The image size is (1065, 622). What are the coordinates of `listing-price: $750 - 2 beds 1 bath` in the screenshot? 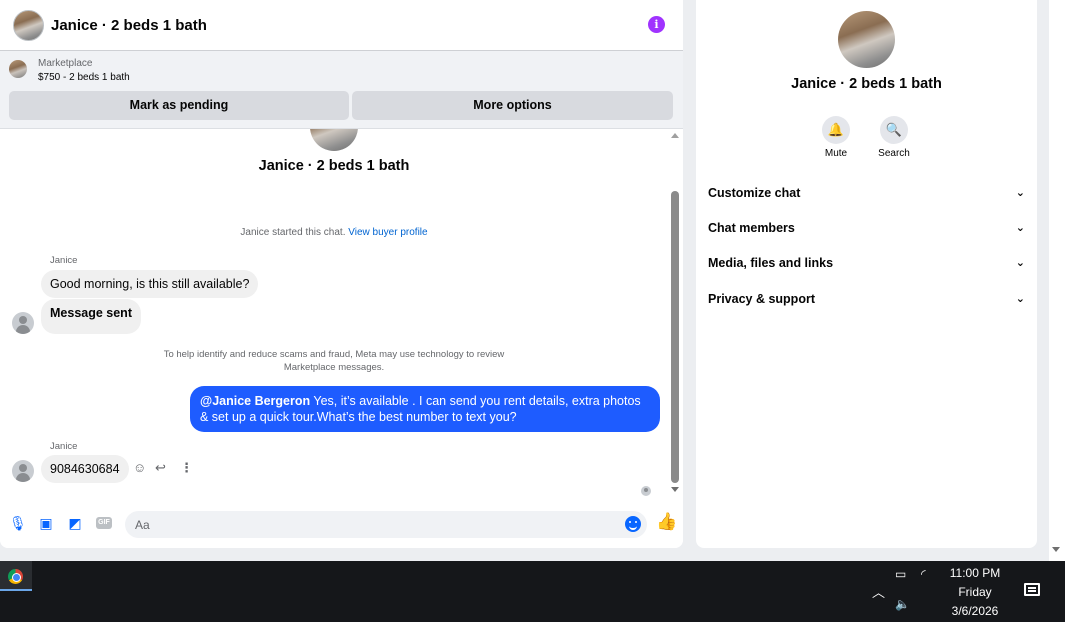 It's located at (84, 77).